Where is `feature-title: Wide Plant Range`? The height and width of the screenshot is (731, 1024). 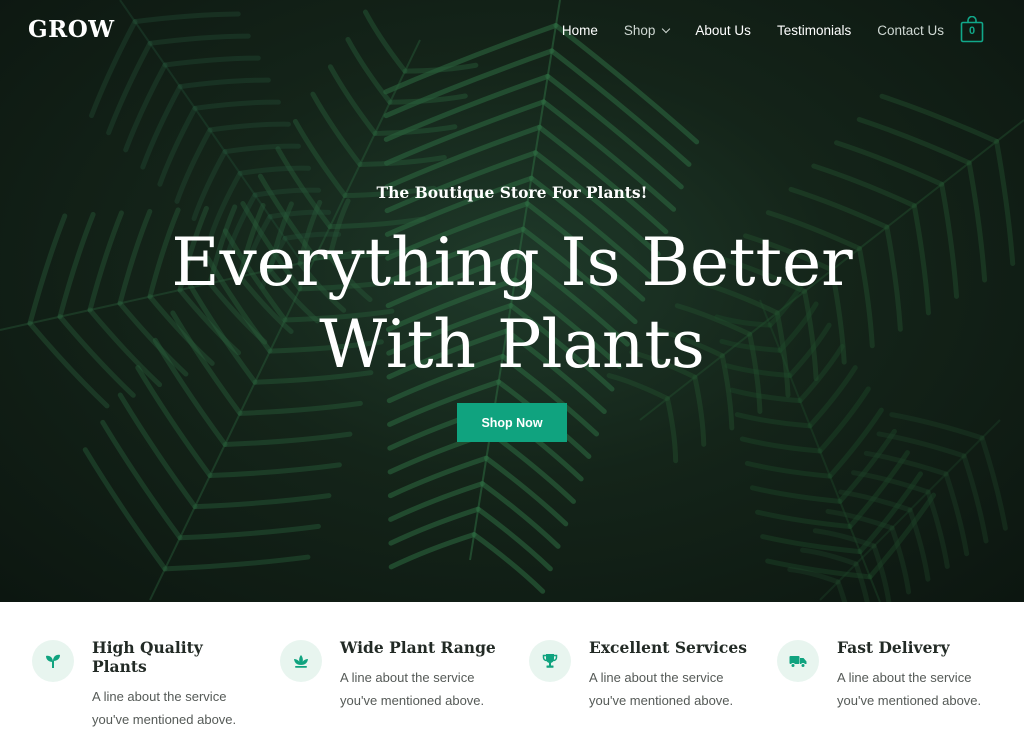
feature-title: Wide Plant Range is located at coordinates (418, 647).